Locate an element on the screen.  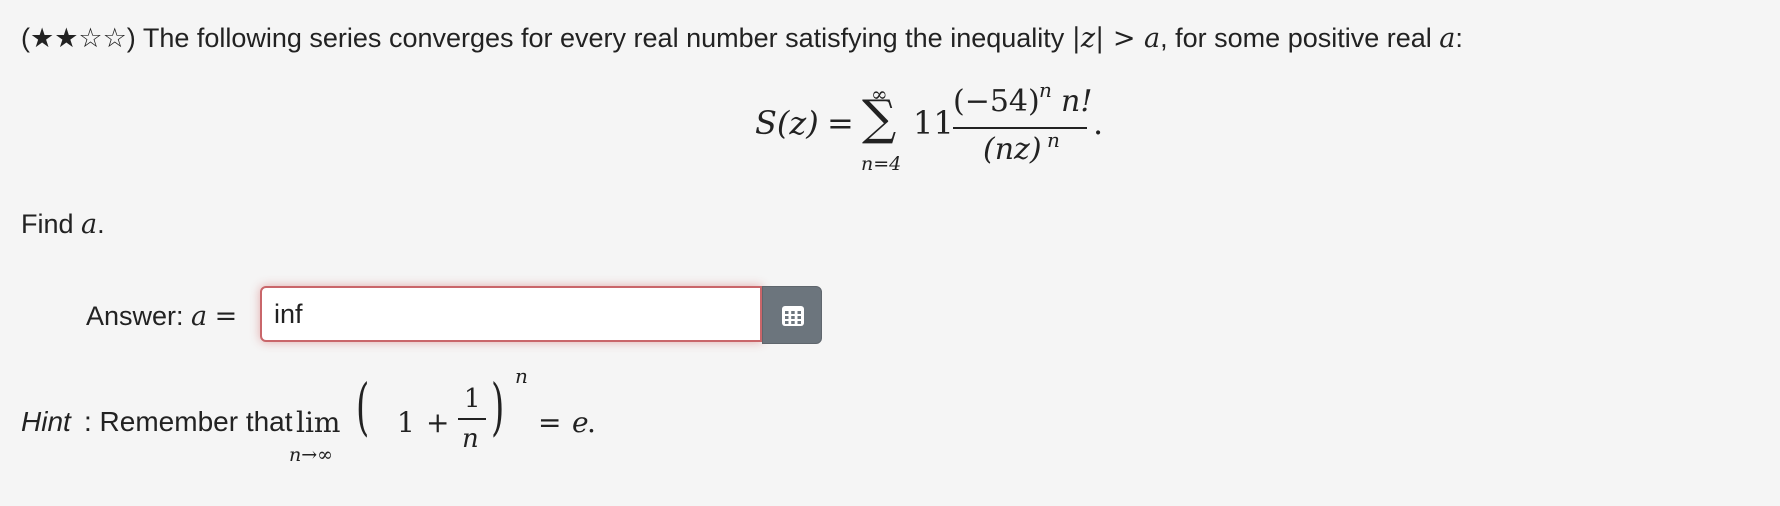
numerator-factorial: n! is located at coordinates (1077, 101).